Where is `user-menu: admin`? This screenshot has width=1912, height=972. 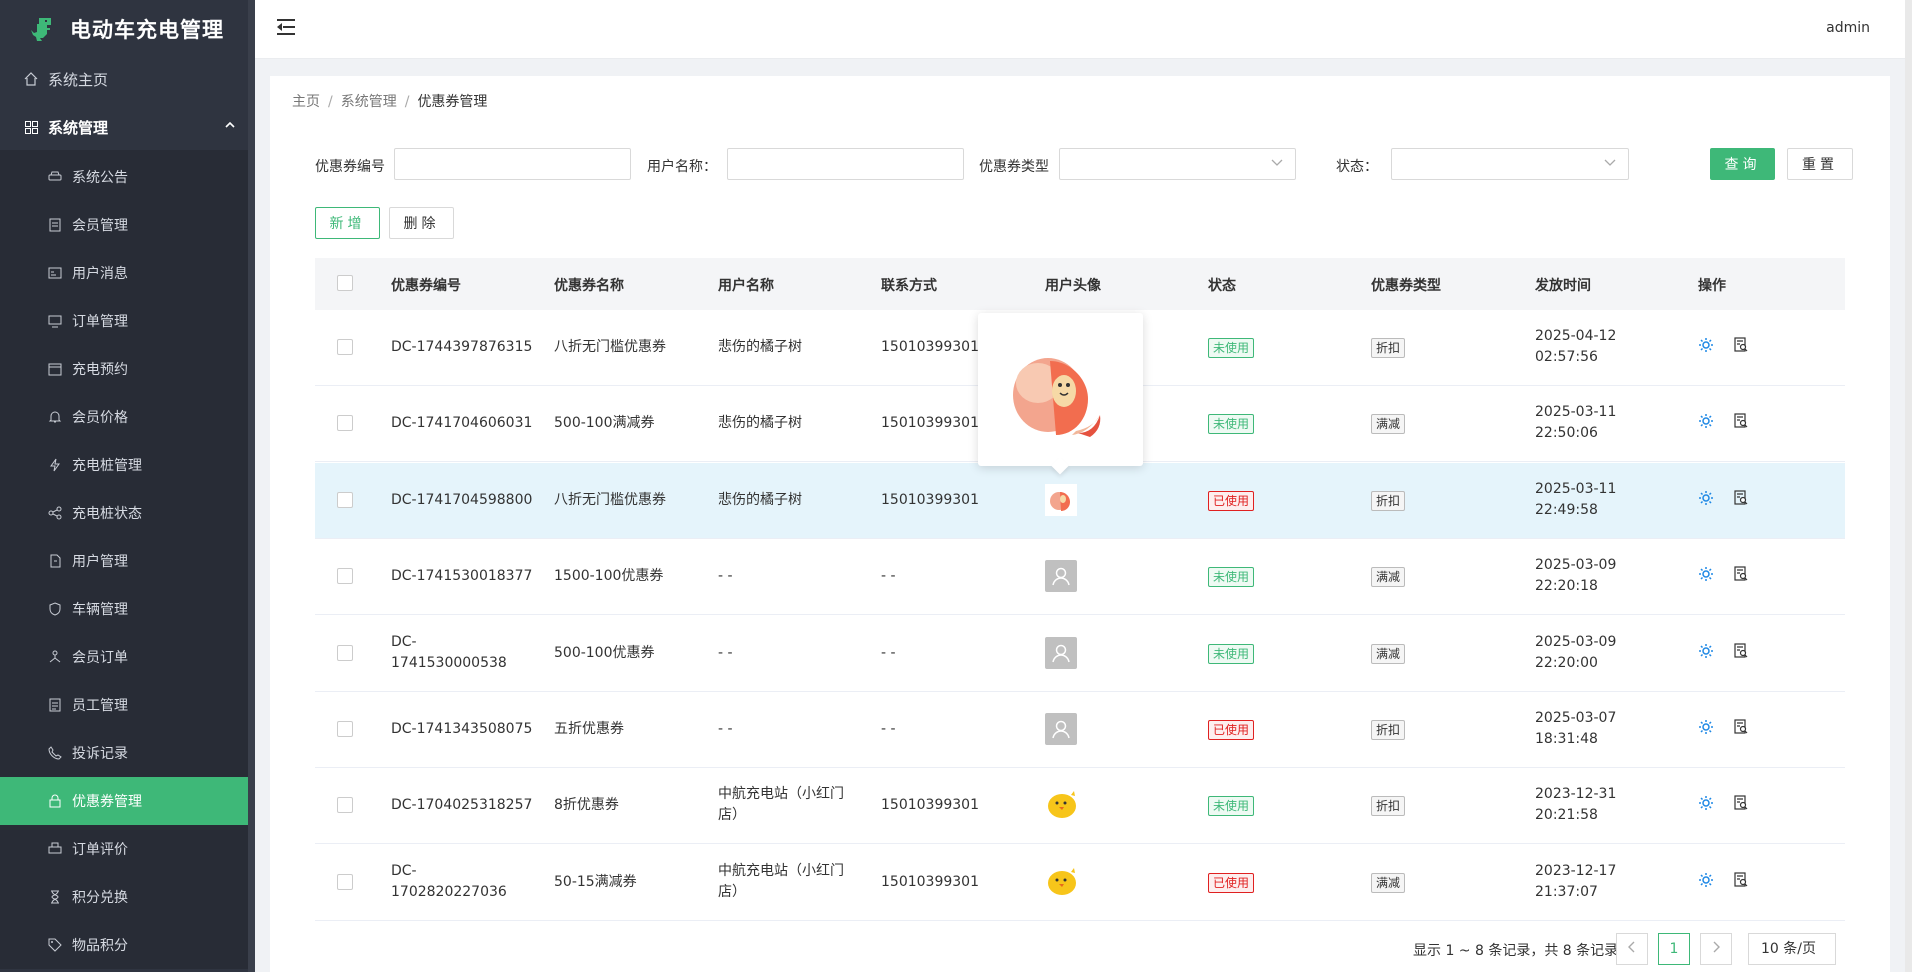
user-menu: admin is located at coordinates (1848, 28).